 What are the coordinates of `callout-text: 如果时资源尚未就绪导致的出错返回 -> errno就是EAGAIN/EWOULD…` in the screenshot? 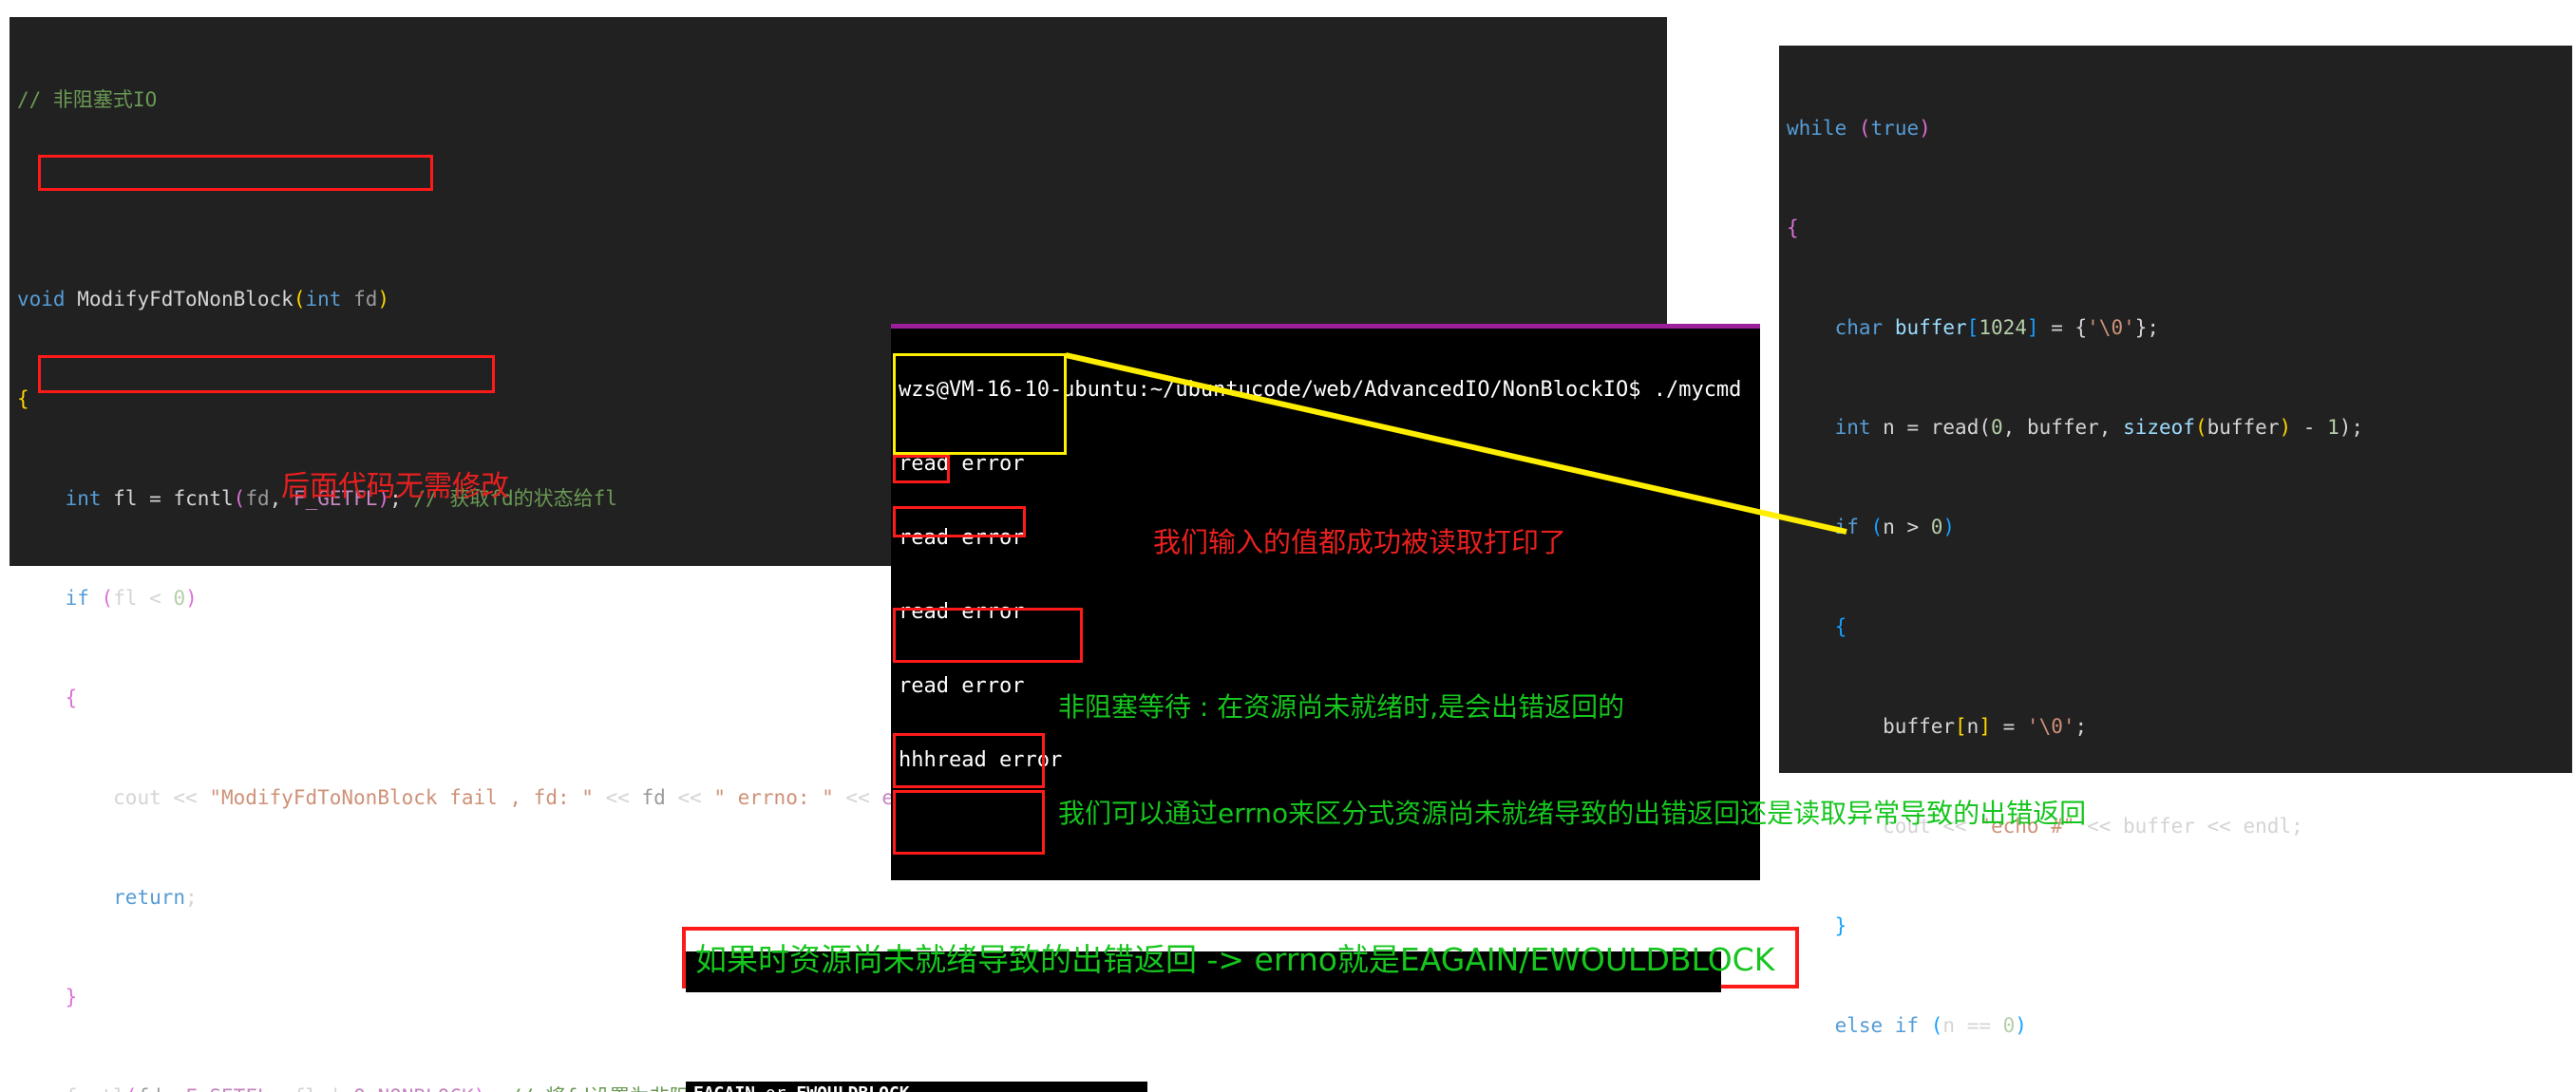 It's located at (1235, 959).